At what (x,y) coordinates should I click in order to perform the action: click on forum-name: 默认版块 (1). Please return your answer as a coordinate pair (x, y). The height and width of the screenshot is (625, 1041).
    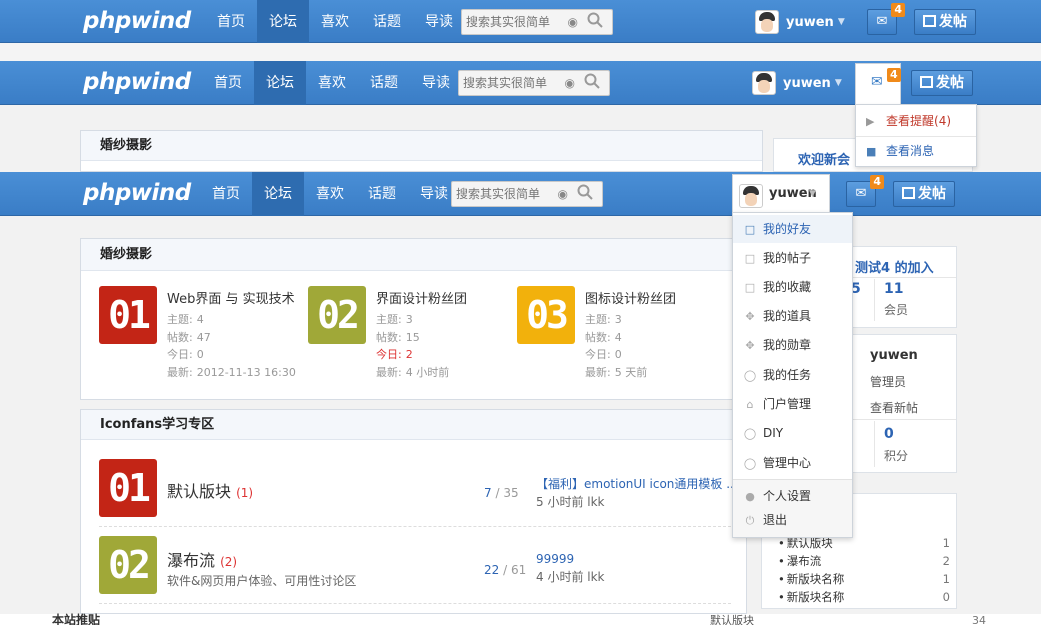
    Looking at the image, I should click on (210, 490).